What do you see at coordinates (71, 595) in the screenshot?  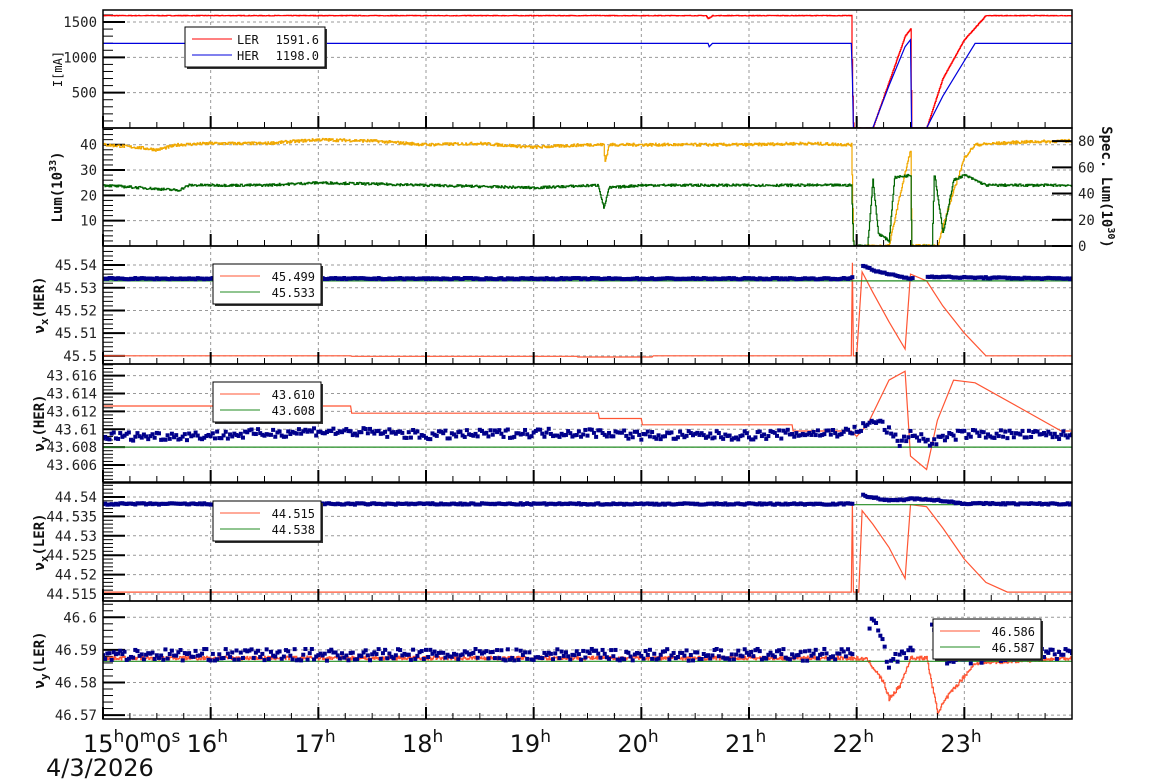 I see `y-tick-label: 44.515` at bounding box center [71, 595].